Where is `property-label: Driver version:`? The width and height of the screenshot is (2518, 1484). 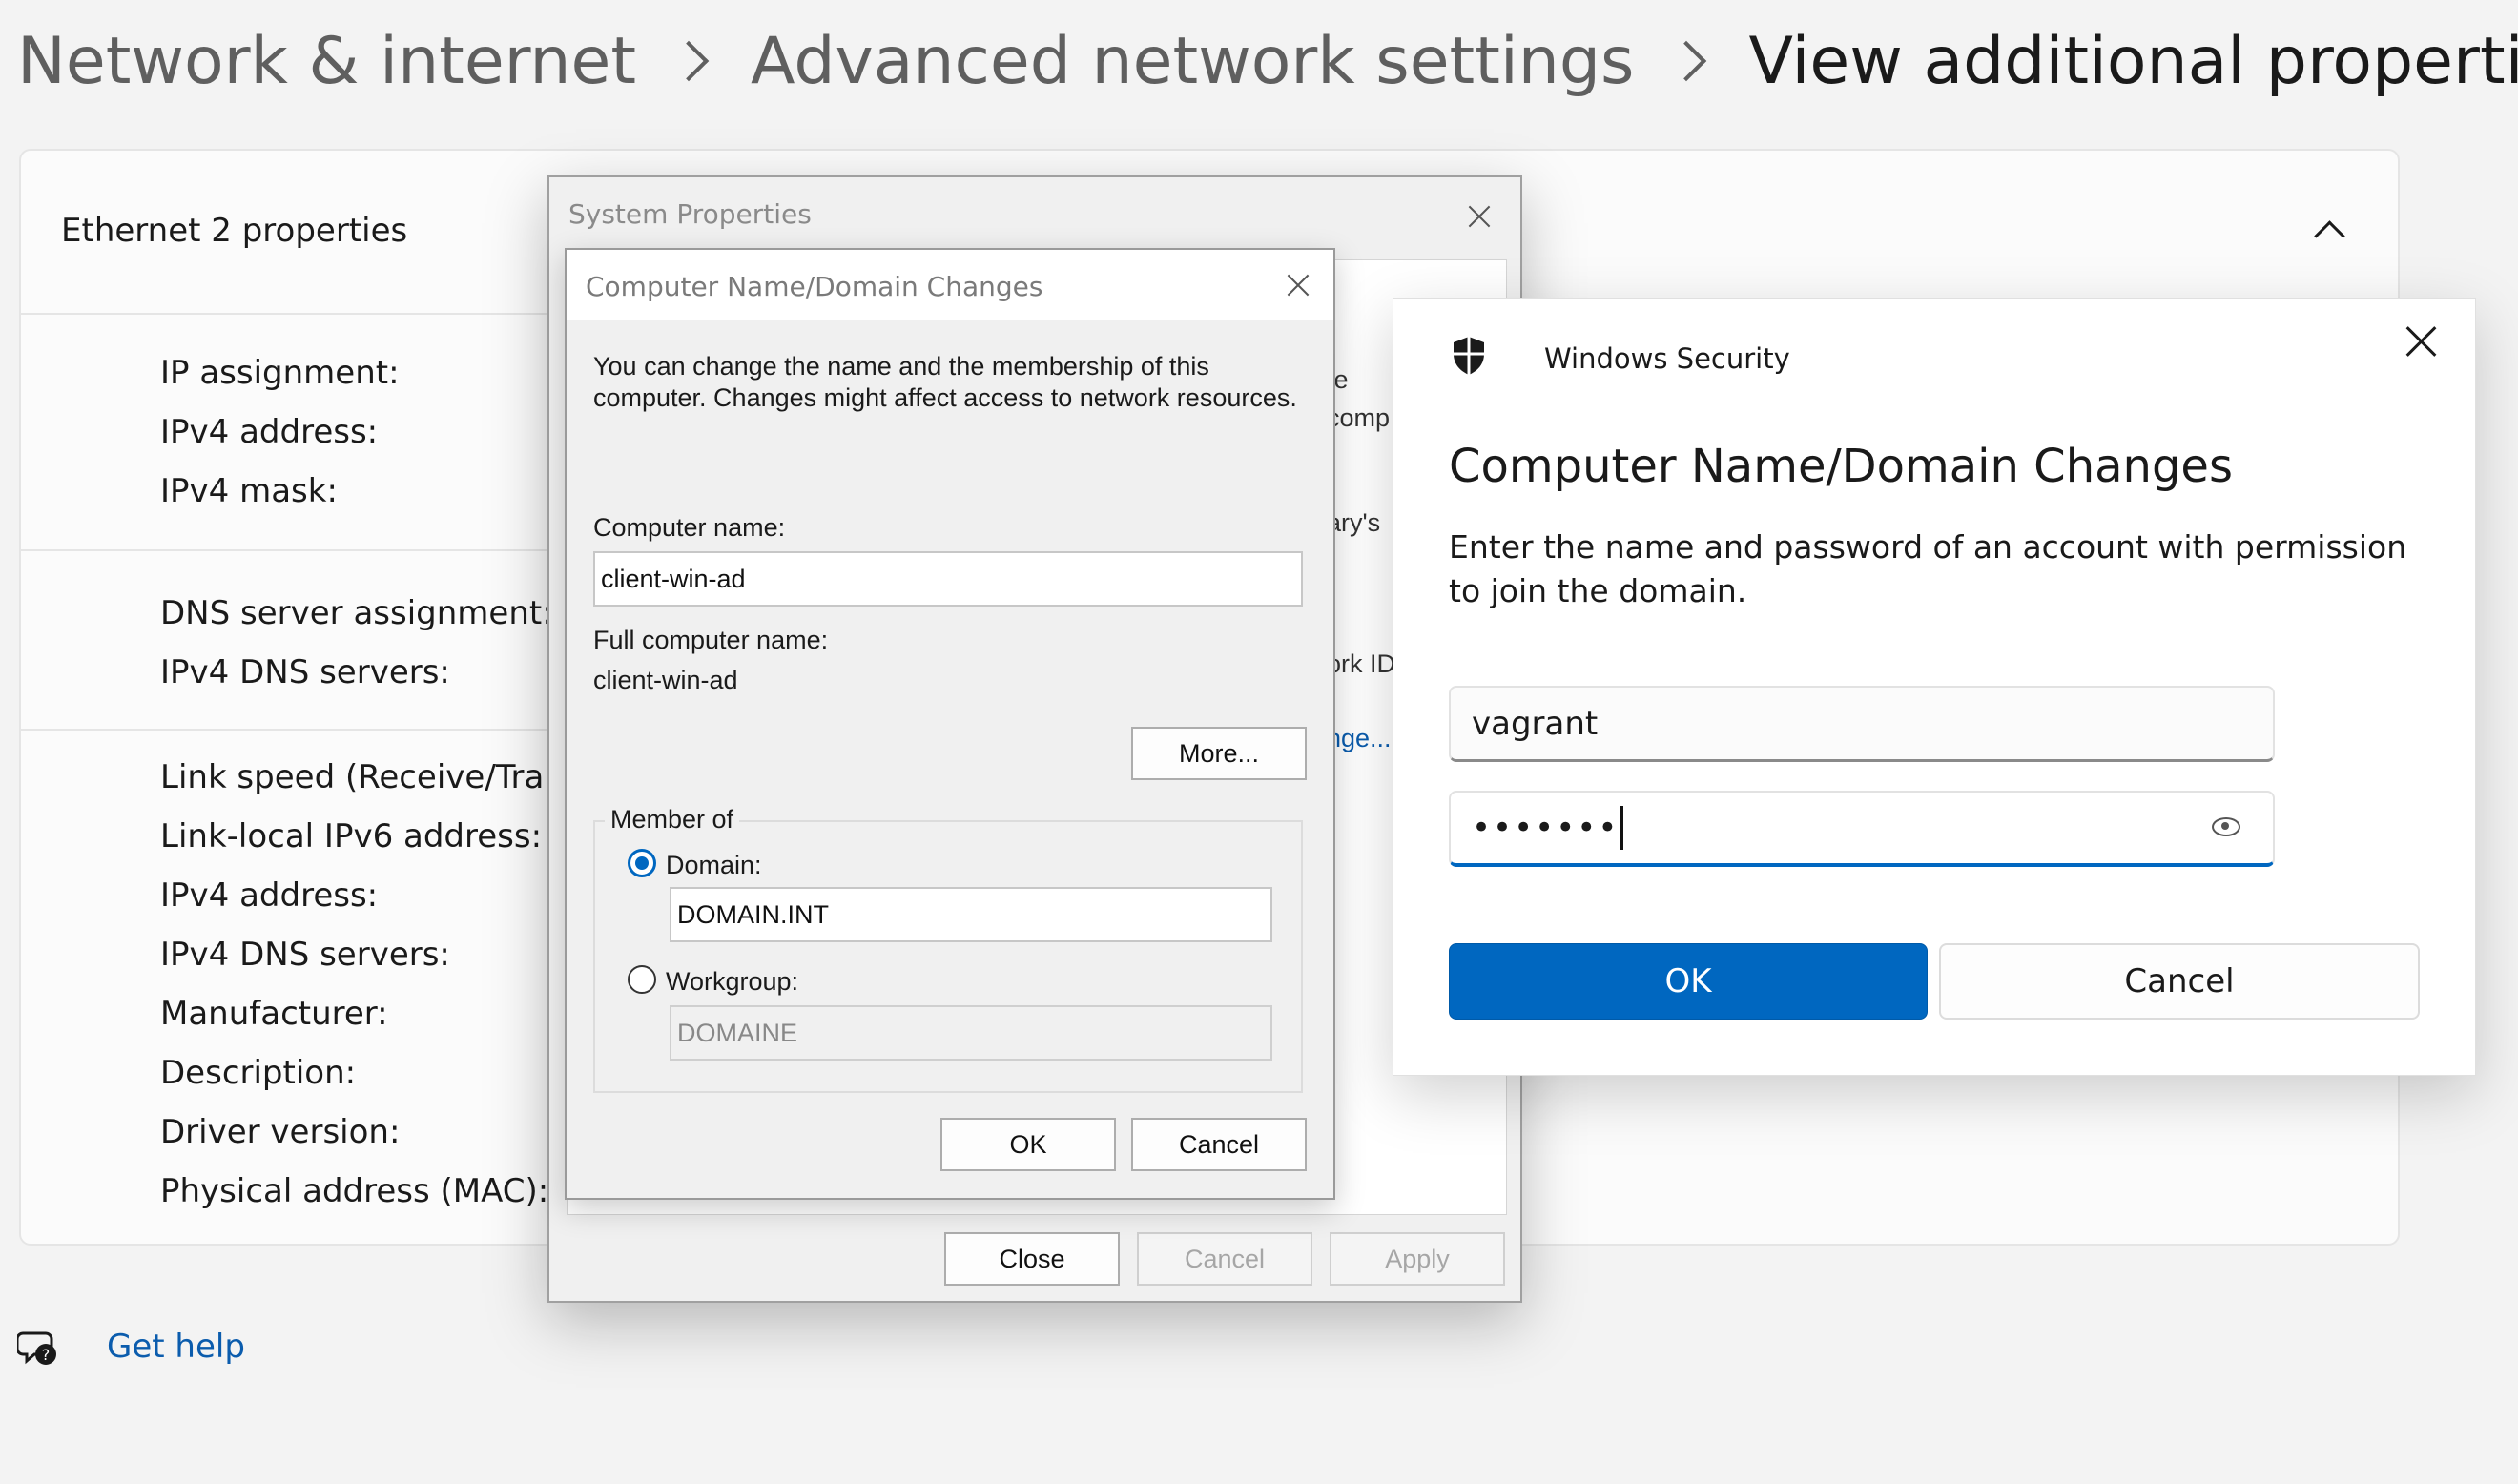
property-label: Driver version: is located at coordinates (280, 1132).